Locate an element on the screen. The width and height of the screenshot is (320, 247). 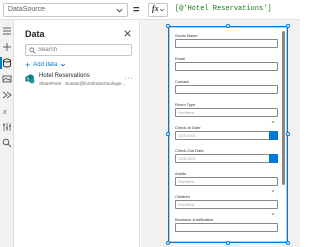
power-automate-icon is located at coordinates (7, 95).